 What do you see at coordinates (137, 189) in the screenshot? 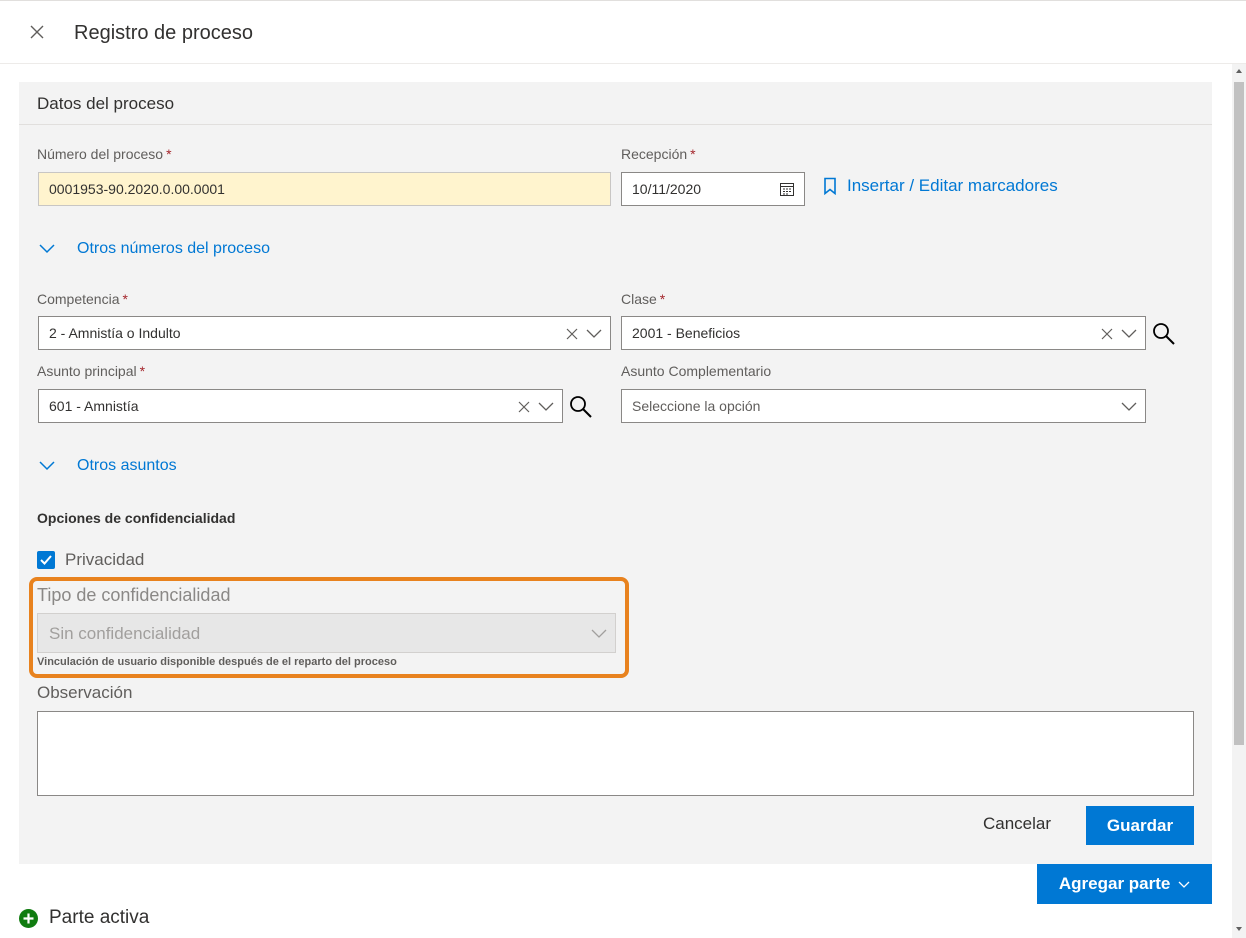
I see `numero-value: 0001953-90.2020.0.00.0001` at bounding box center [137, 189].